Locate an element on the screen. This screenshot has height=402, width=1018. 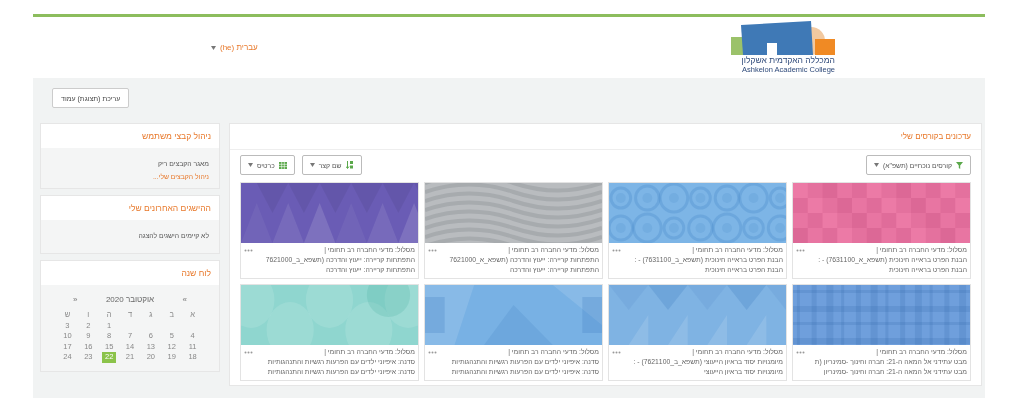
block-title: ההישגים האחרונים שלי is located at coordinates (130, 208).